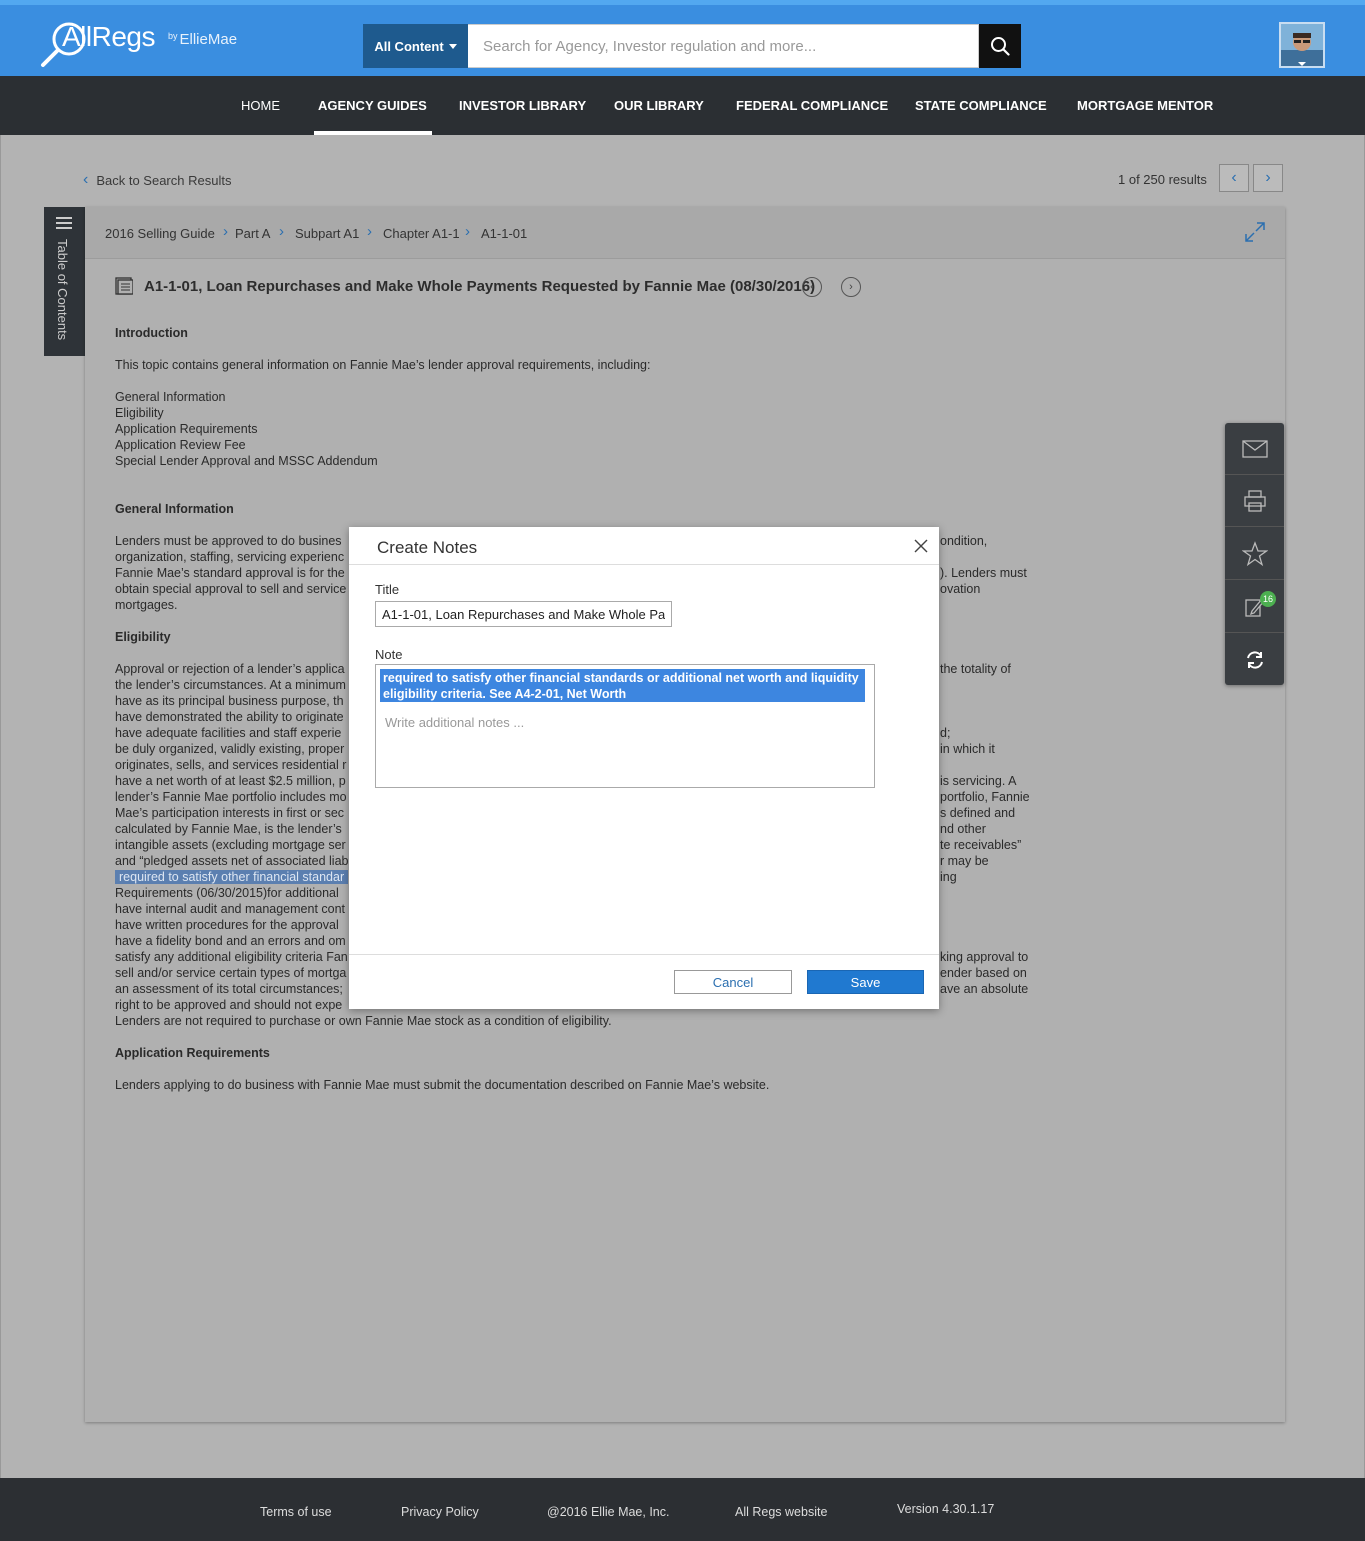 The width and height of the screenshot is (1365, 1541). What do you see at coordinates (983, 573) in the screenshot?
I see `text-line-right: ). Lenders must` at bounding box center [983, 573].